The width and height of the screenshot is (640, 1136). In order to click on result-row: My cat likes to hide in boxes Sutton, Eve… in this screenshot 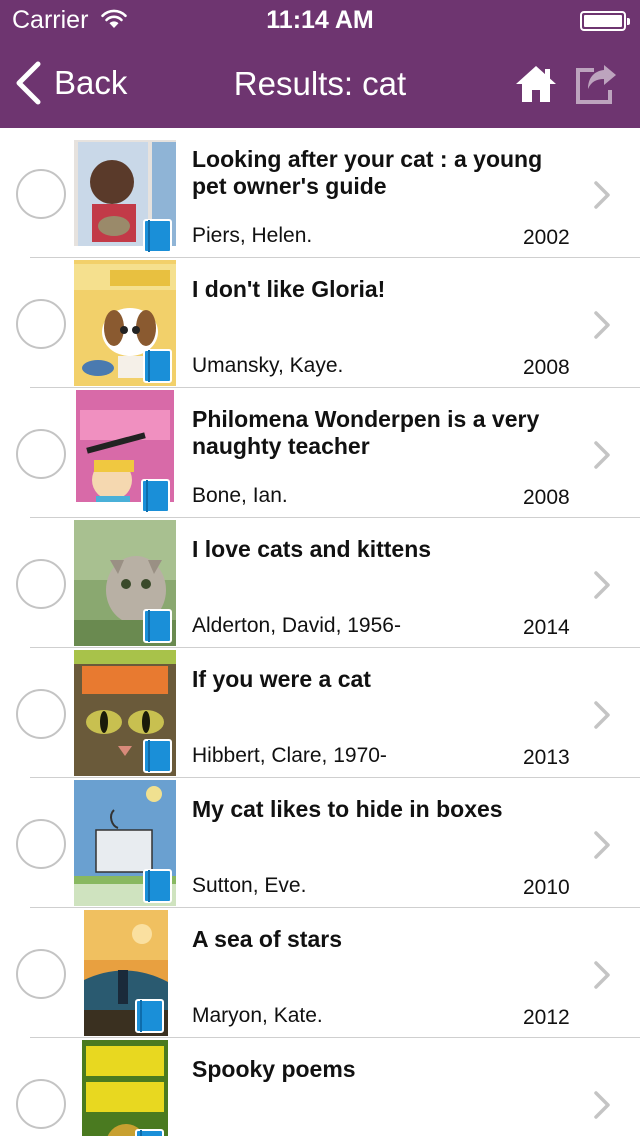, I will do `click(320, 843)`.